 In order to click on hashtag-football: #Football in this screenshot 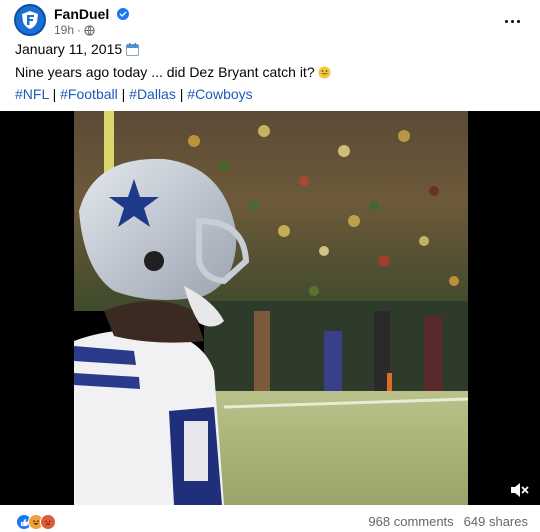, I will do `click(89, 94)`.